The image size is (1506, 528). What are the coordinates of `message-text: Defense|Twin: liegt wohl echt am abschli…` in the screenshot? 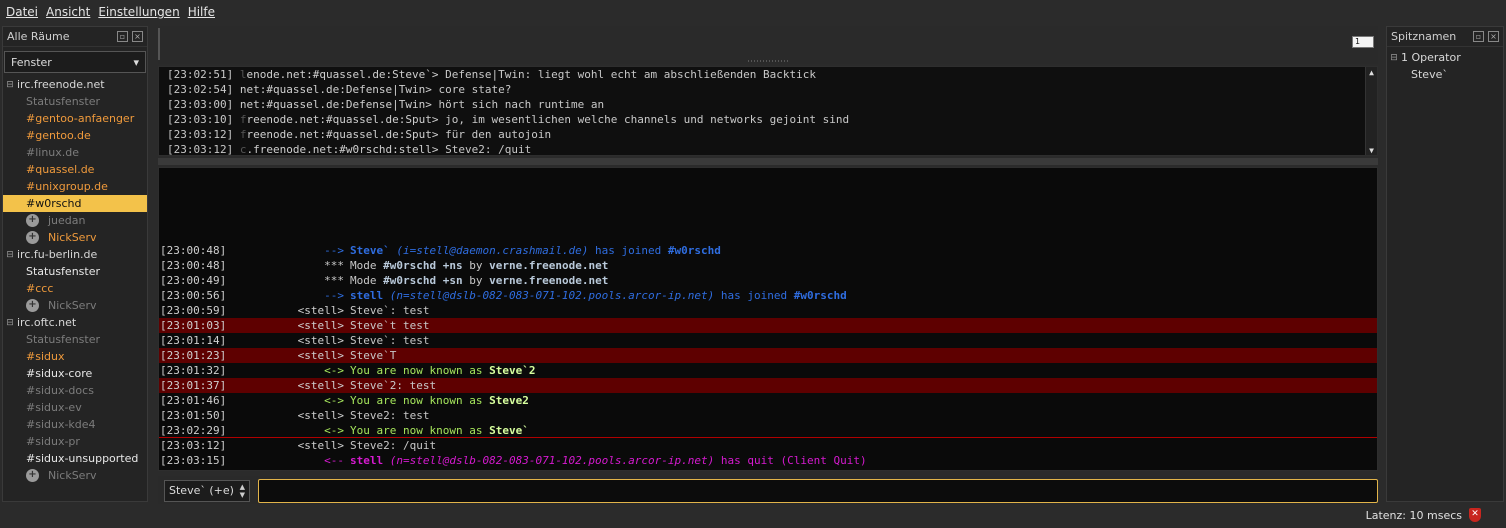 It's located at (627, 74).